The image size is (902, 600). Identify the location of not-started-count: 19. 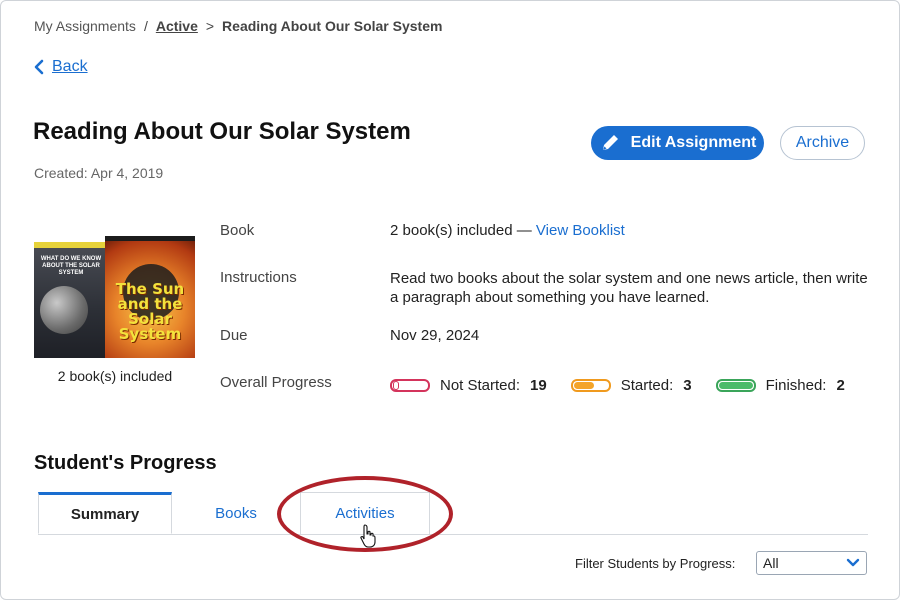
(538, 385).